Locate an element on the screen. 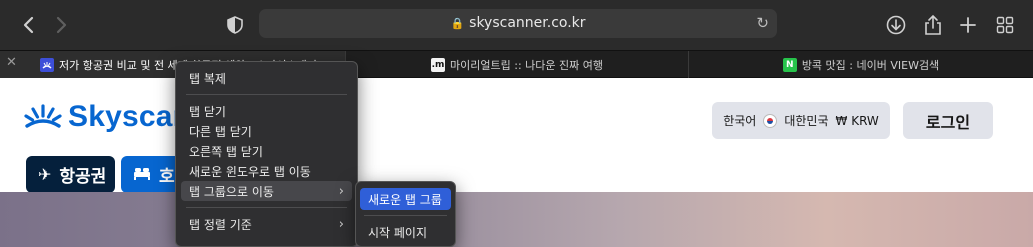 This screenshot has width=1033, height=247. language-label: 한국어 is located at coordinates (740, 121).